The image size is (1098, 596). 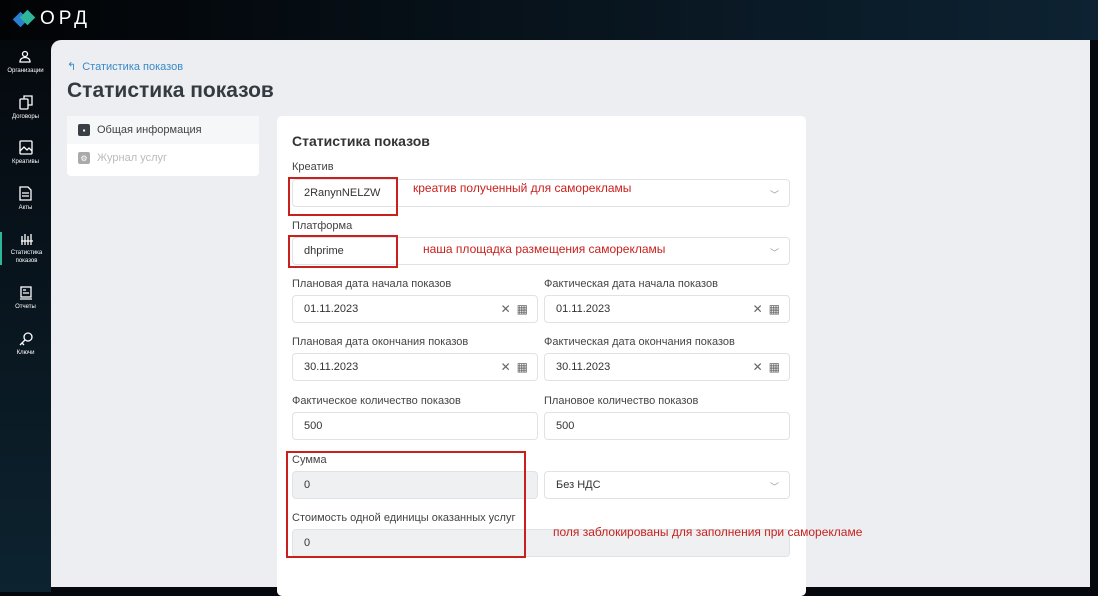 I want to click on fact-count-label: Фактическое количество показов, so click(x=376, y=401).